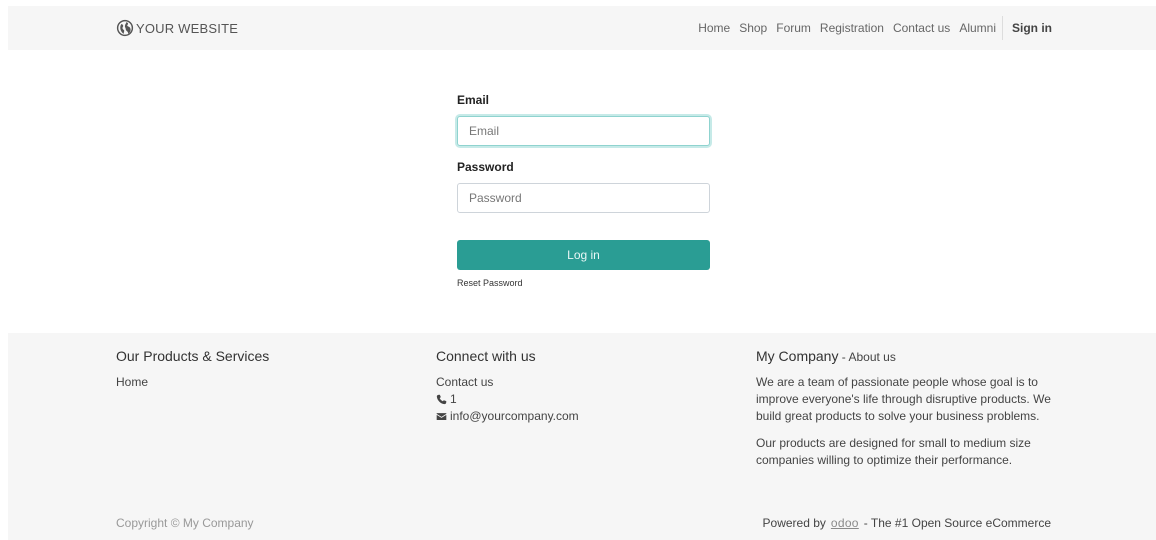 The image size is (1156, 540). I want to click on site-logo: YOUR WEBSITE, so click(177, 28).